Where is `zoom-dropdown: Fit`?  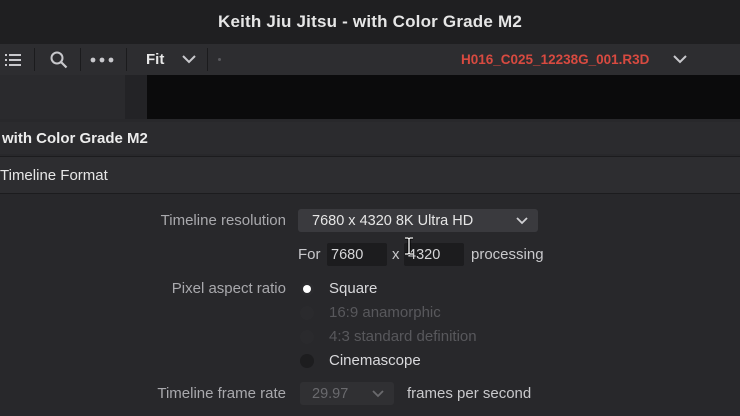 zoom-dropdown: Fit is located at coordinates (155, 59).